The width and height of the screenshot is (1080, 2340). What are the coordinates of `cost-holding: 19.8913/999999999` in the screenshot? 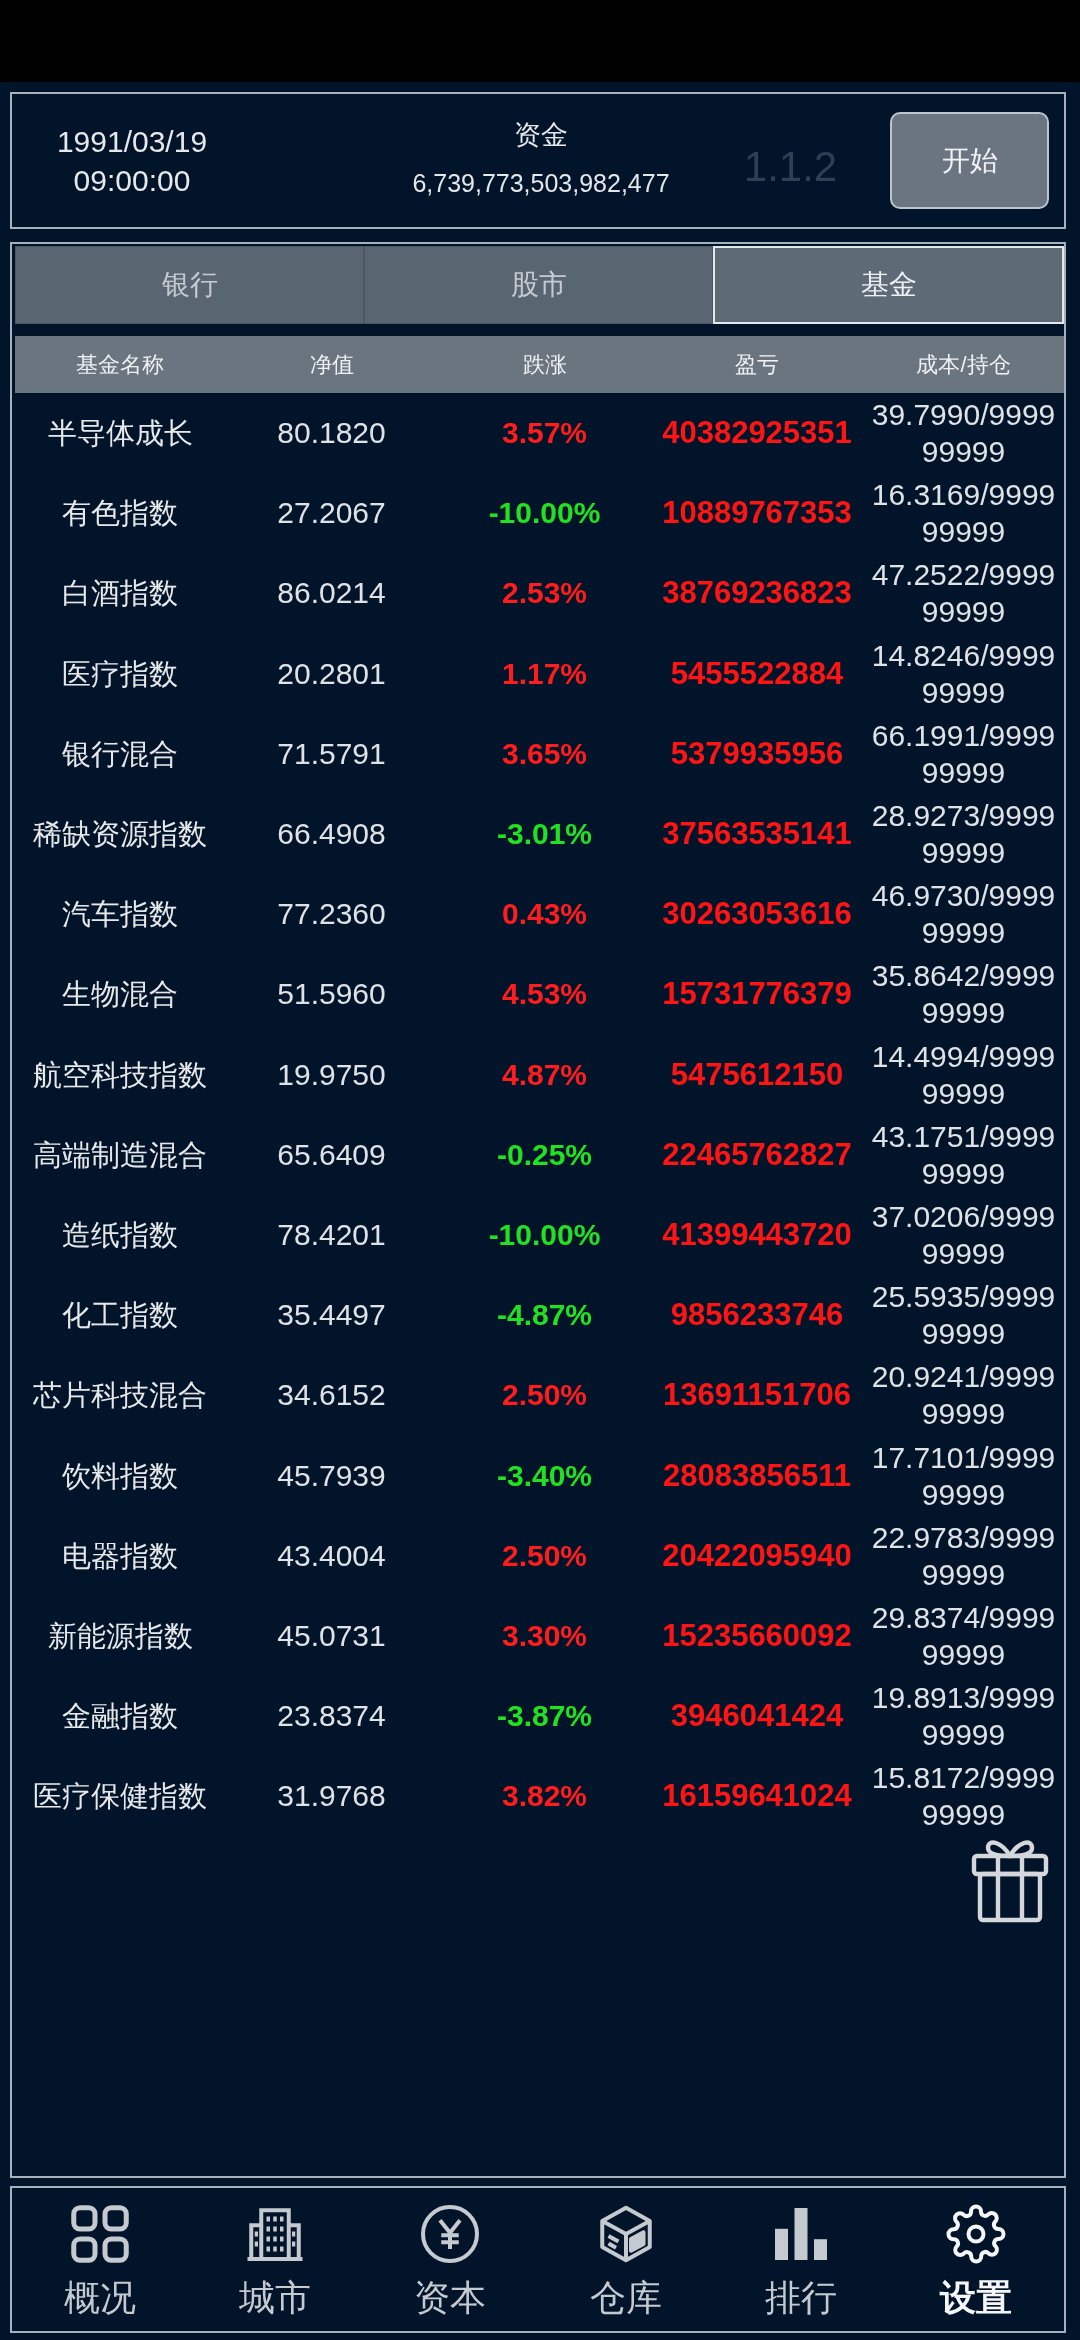 It's located at (963, 1717).